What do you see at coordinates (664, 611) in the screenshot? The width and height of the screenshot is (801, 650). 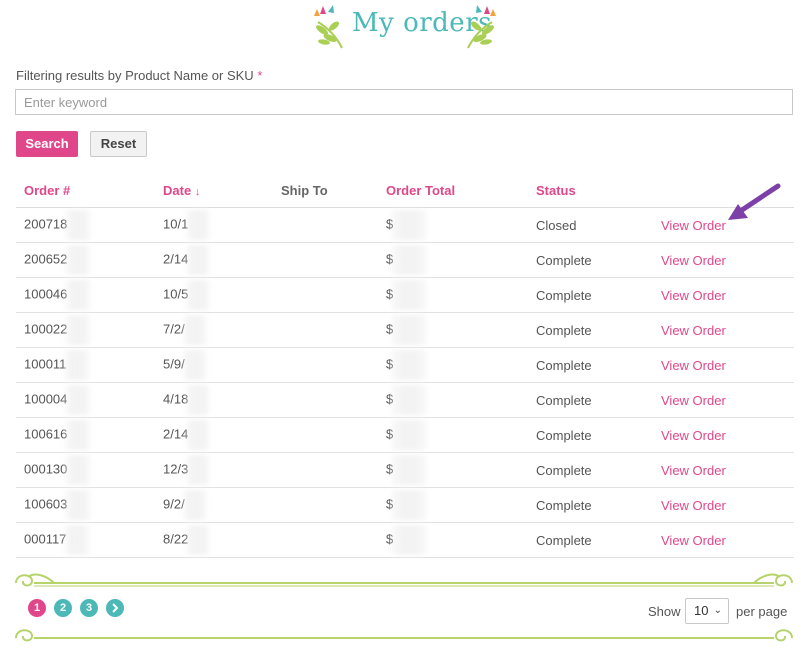 I see `show-label: Show` at bounding box center [664, 611].